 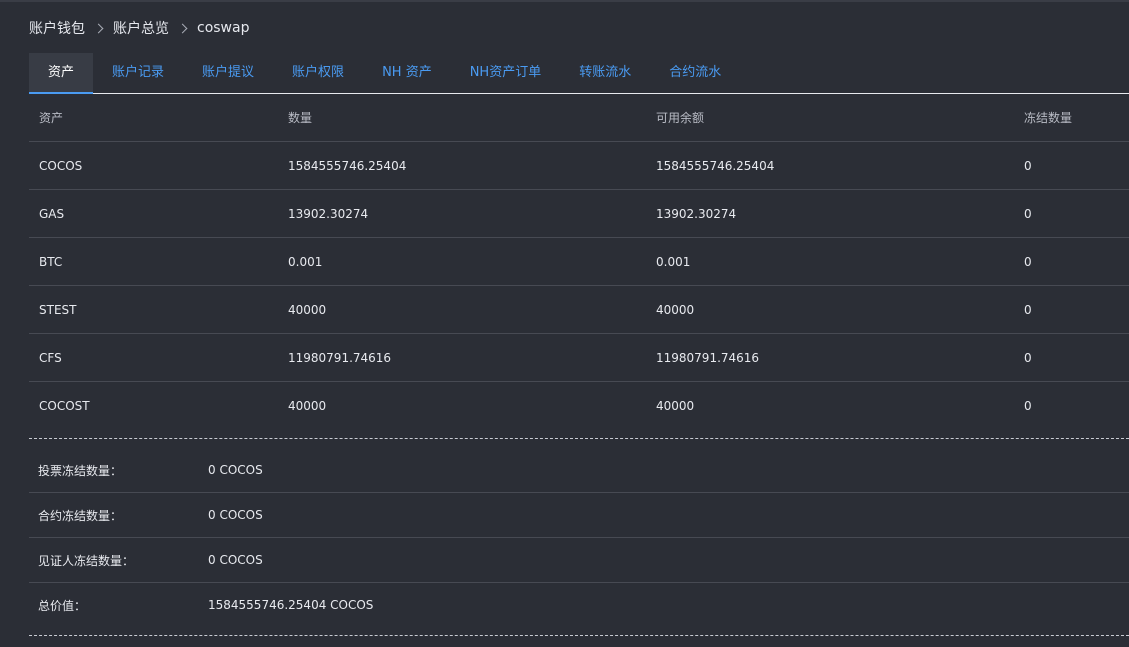 I want to click on breadcrumb-overview: 账户总览, so click(x=141, y=28).